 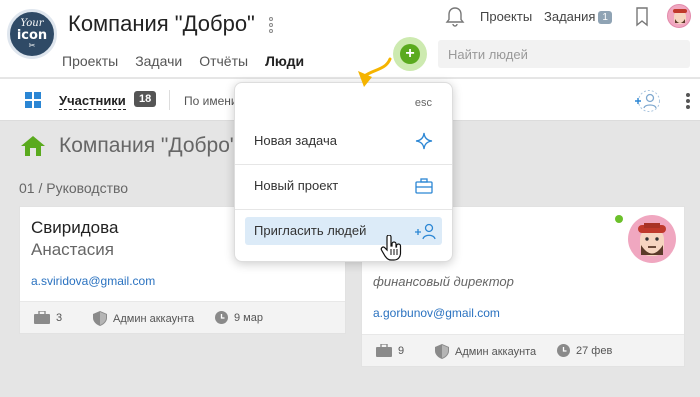 I want to click on menu-item-new-project: Новый проект, so click(x=343, y=186).